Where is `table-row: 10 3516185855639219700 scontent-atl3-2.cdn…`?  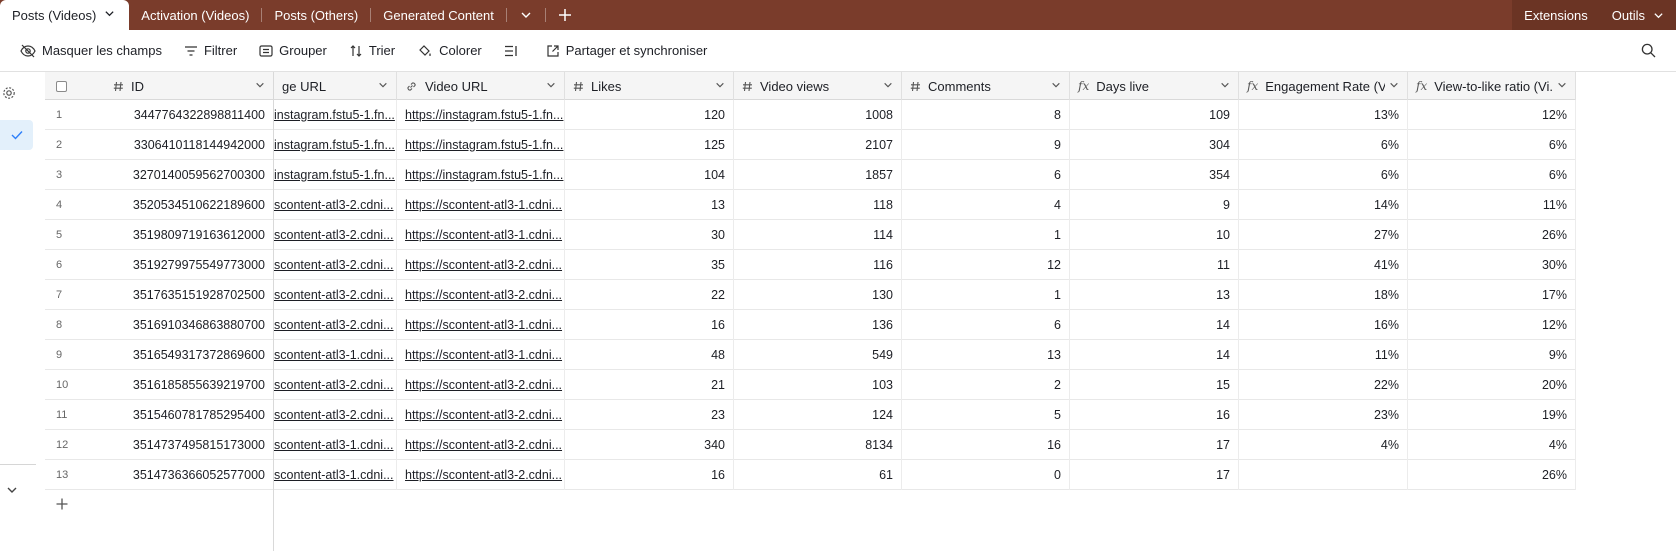 table-row: 10 3516185855639219700 scontent-atl3-2.cdn… is located at coordinates (810, 385).